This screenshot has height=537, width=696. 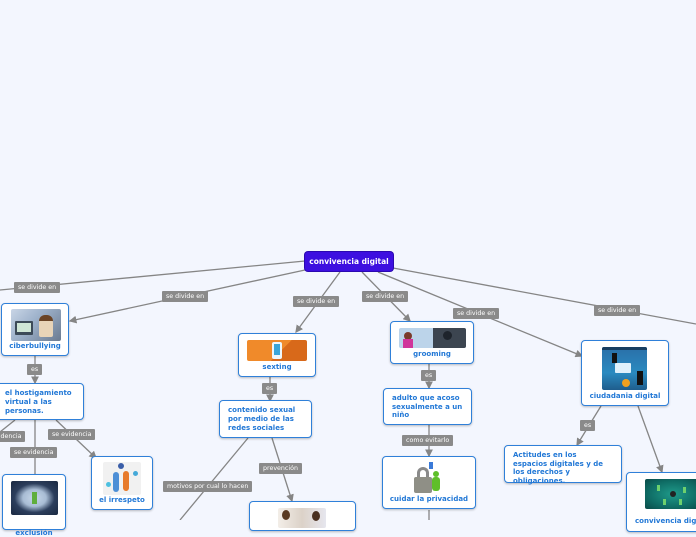 I want to click on sexting-image, so click(x=277, y=350).